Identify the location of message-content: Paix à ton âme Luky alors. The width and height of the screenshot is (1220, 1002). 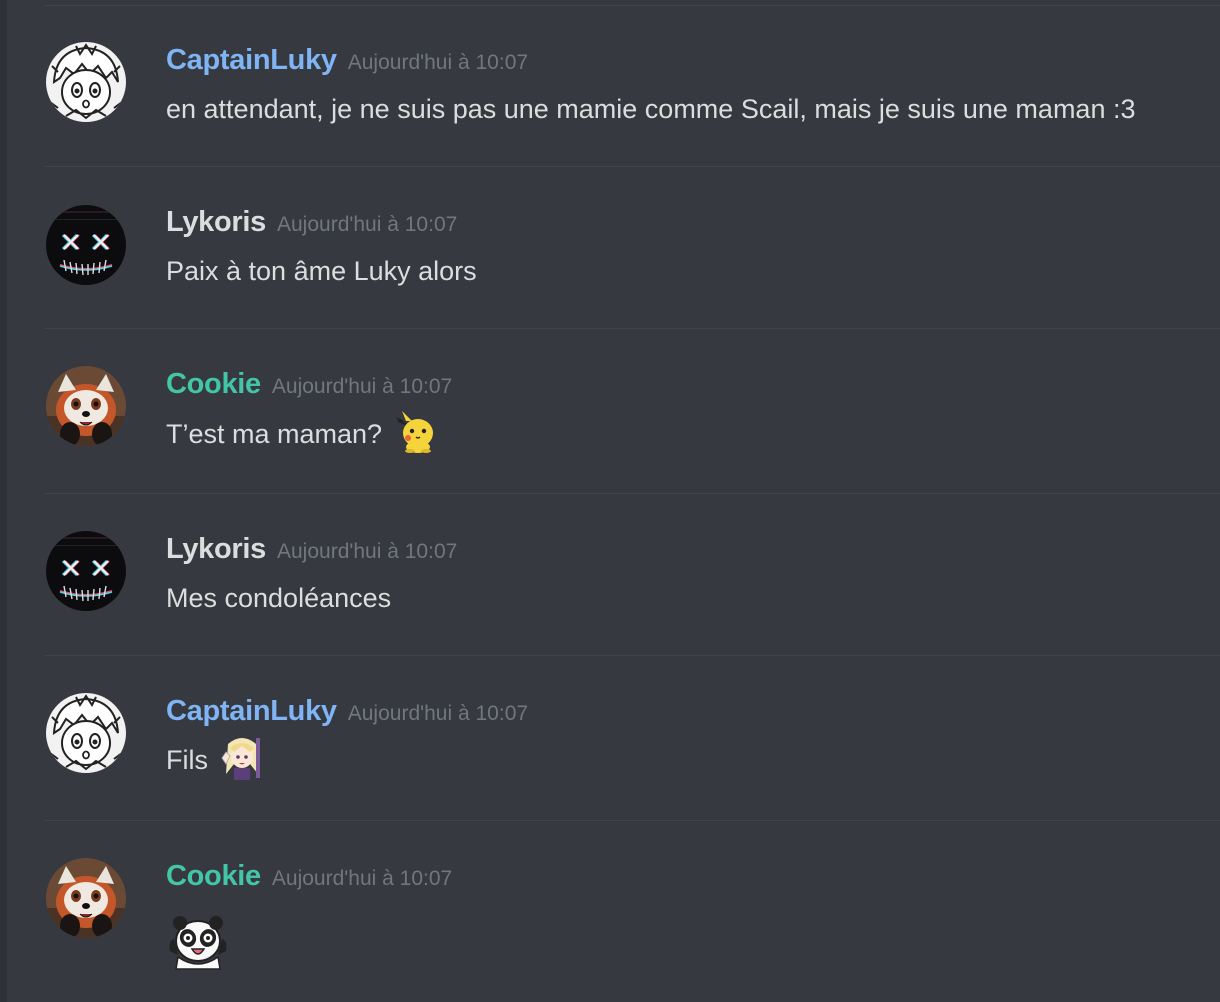
(321, 271).